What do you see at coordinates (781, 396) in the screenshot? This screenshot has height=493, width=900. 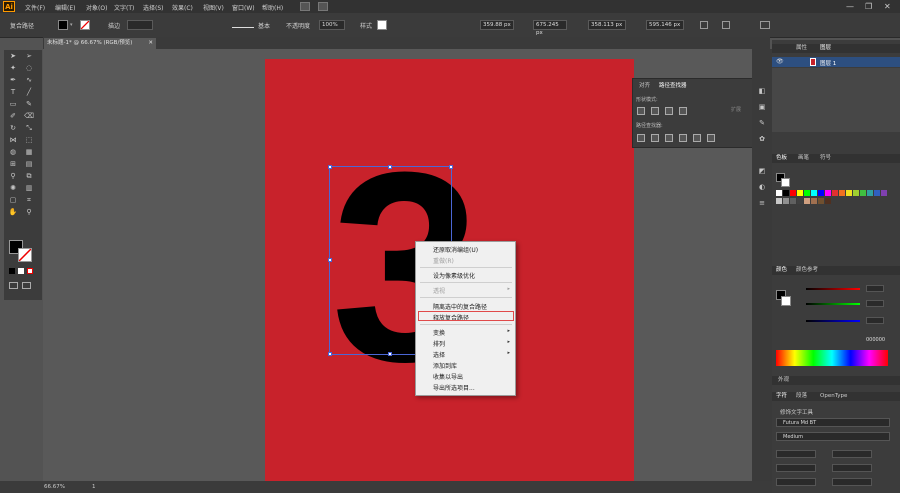 I see `tab-character: 字符` at bounding box center [781, 396].